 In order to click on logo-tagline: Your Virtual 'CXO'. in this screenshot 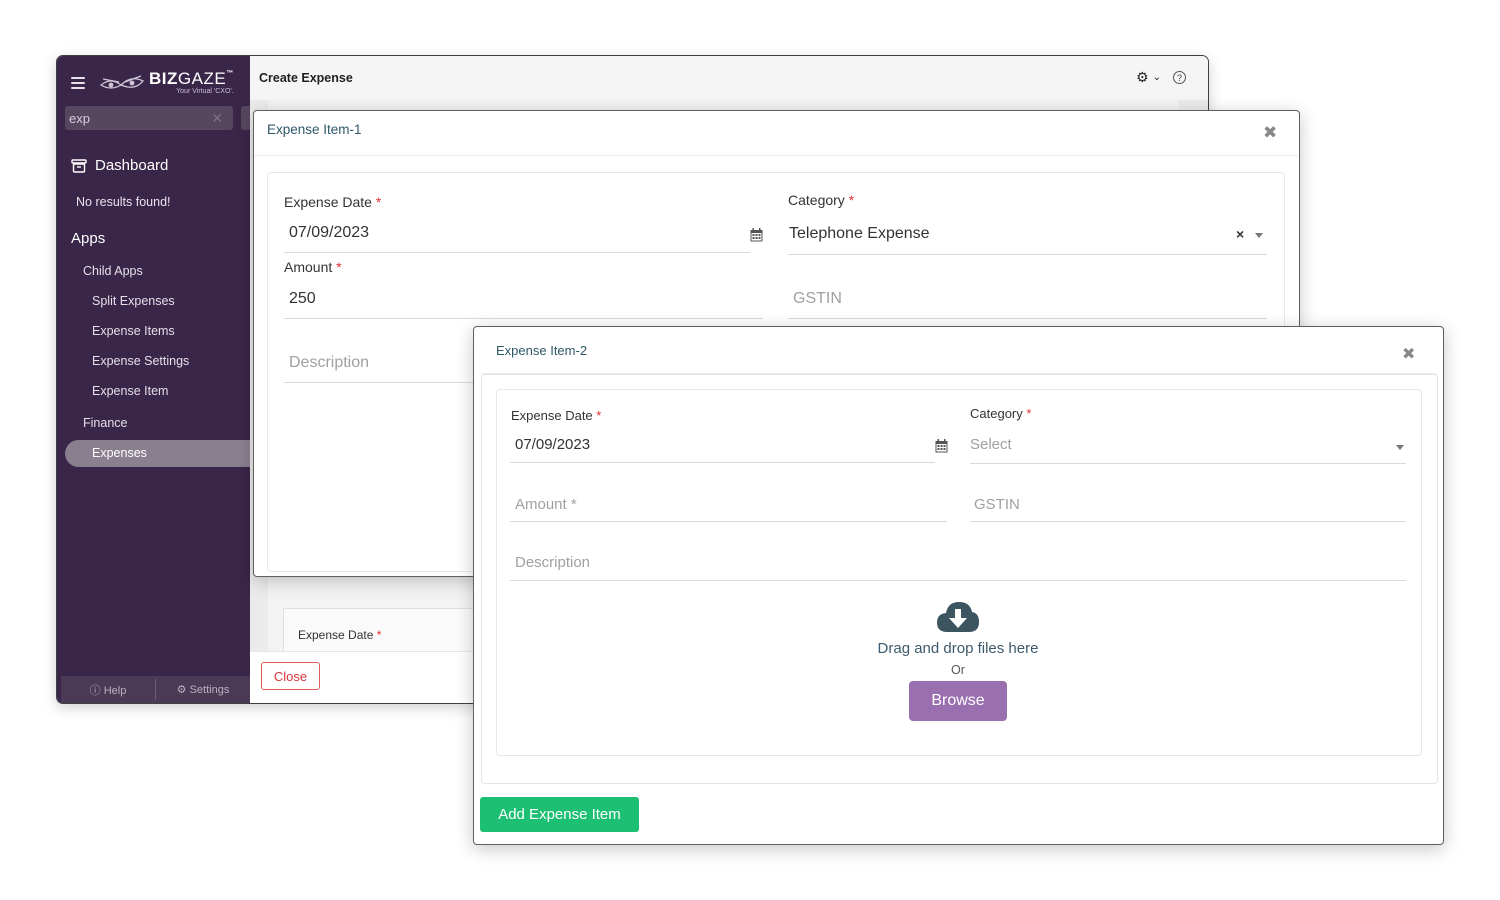, I will do `click(205, 91)`.